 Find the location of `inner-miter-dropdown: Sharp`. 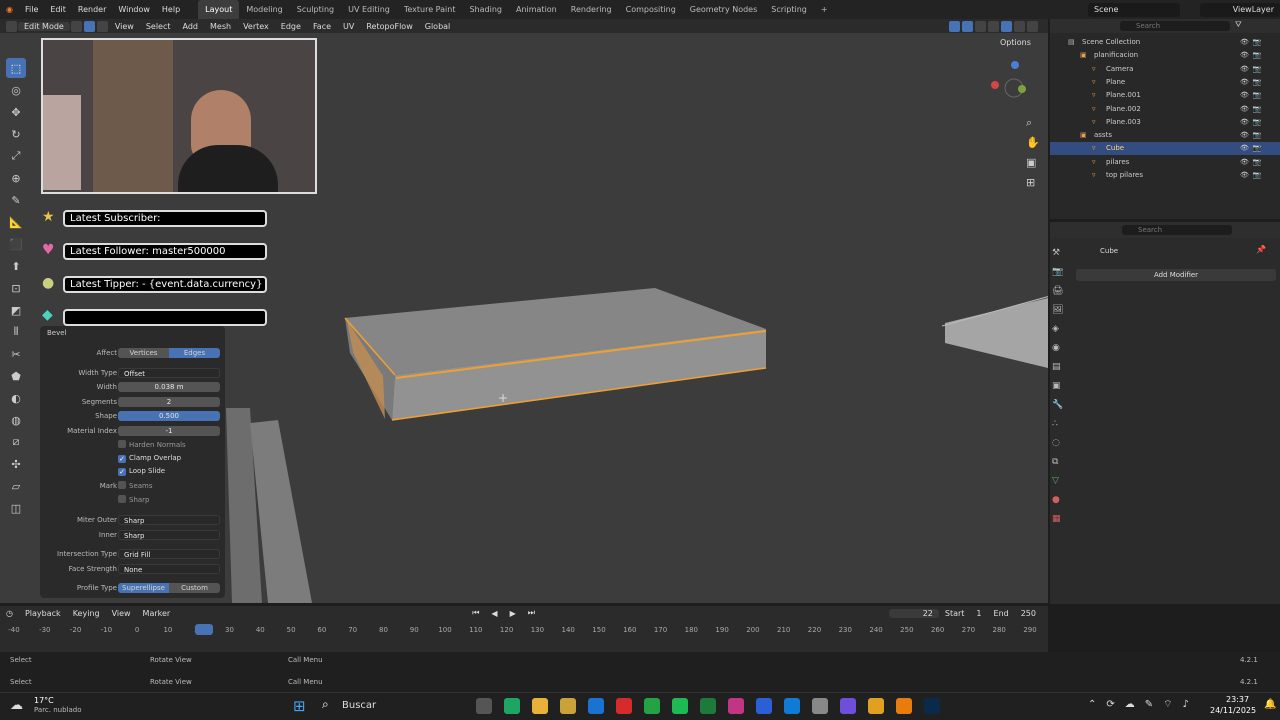

inner-miter-dropdown: Sharp is located at coordinates (169, 535).